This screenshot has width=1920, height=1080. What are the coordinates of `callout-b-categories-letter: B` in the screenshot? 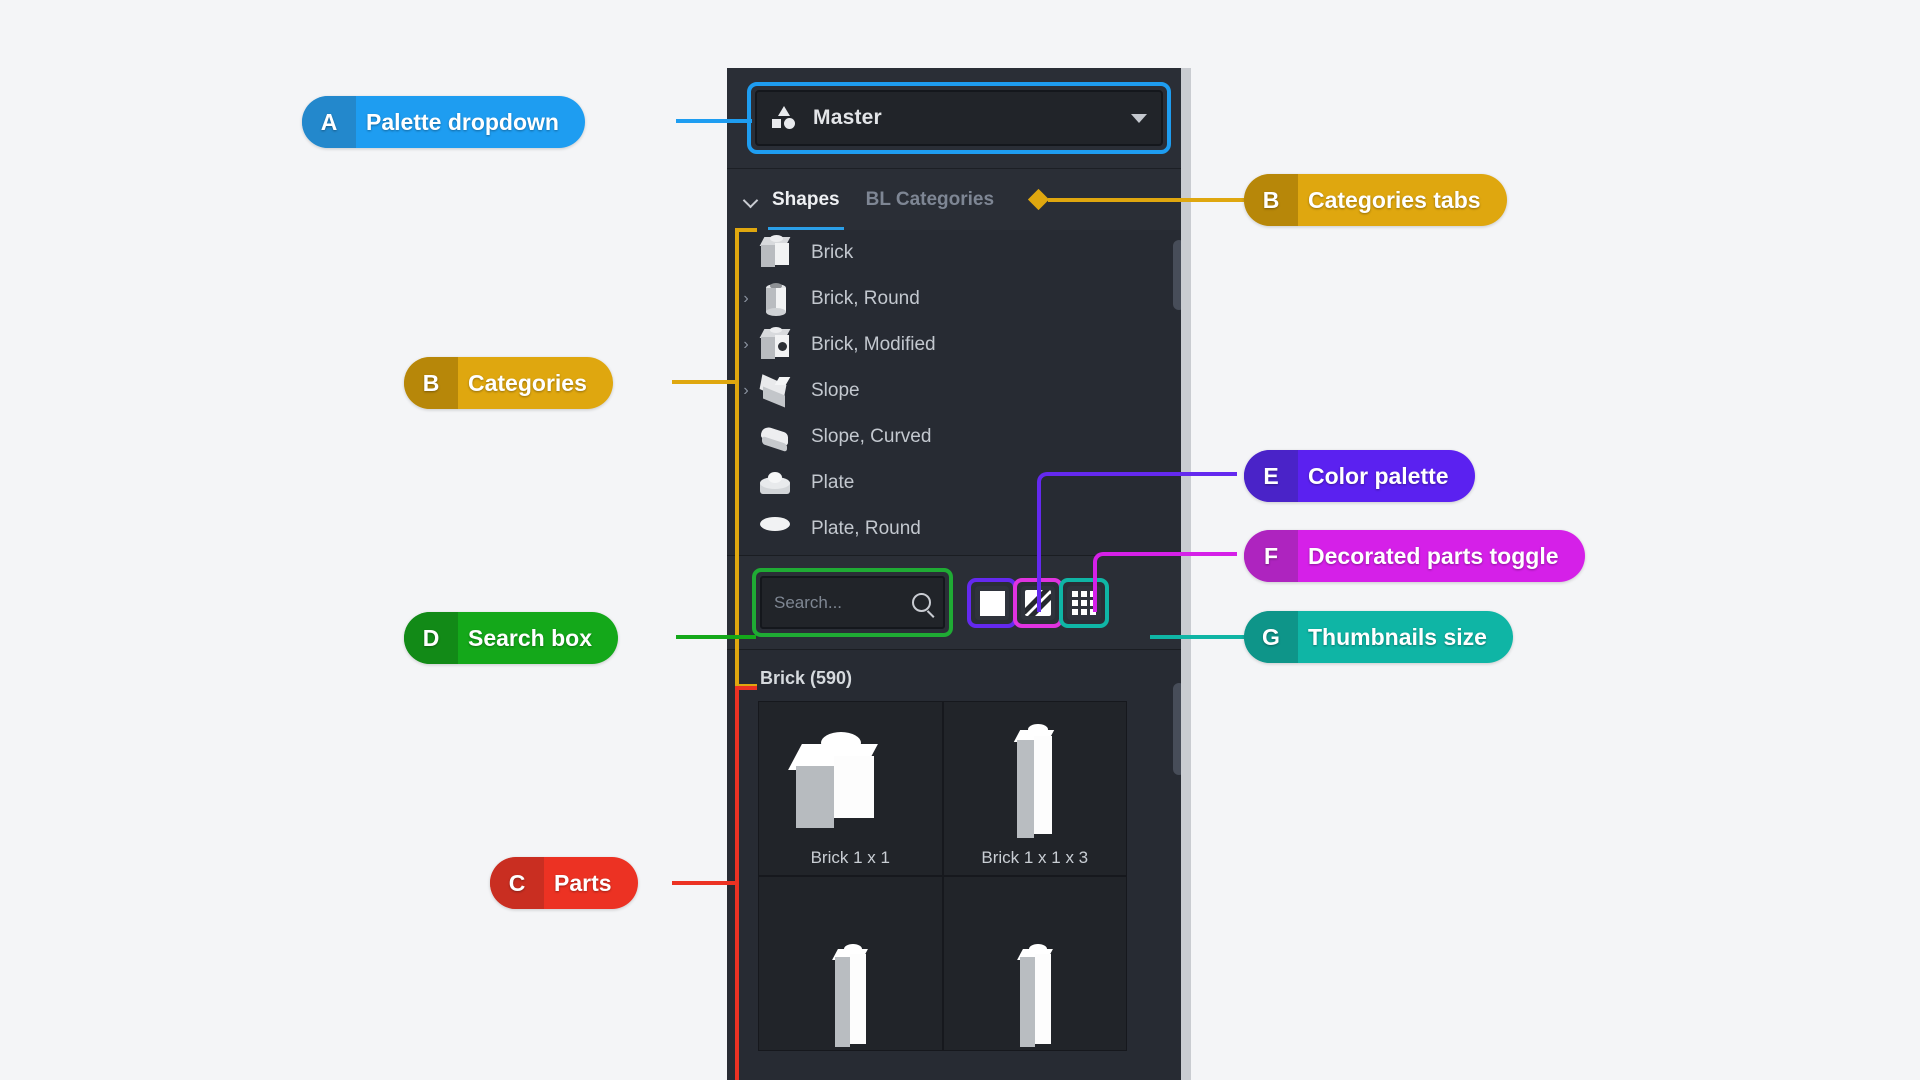 It's located at (431, 383).